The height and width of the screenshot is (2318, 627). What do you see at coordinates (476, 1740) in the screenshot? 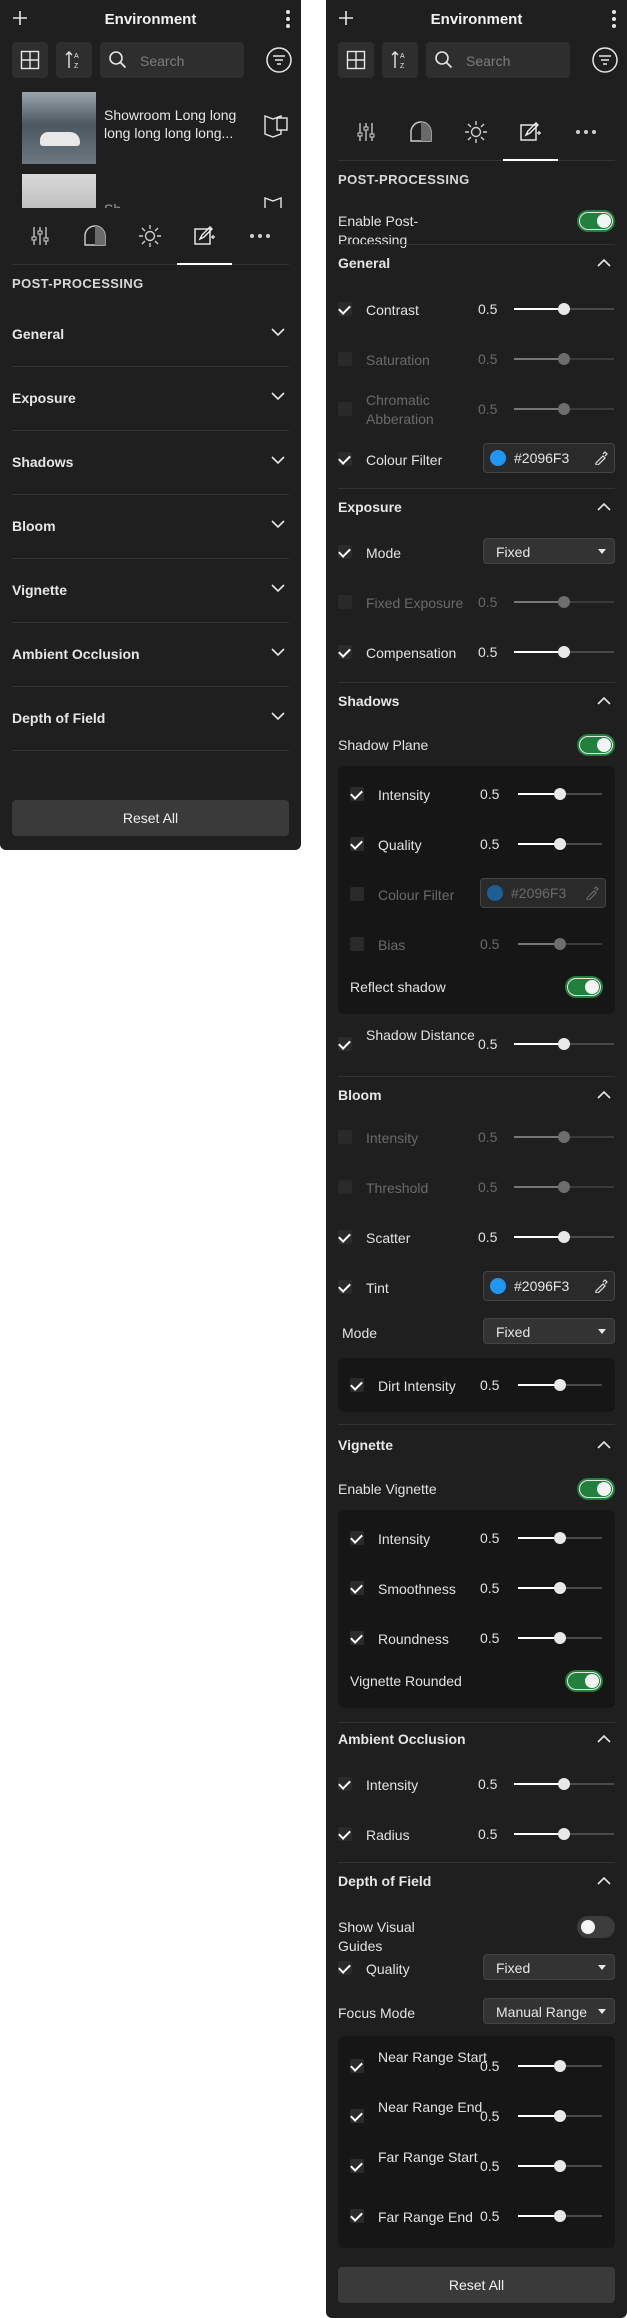
I see `section-ambient-occlusion-header: Ambient Occlusion` at bounding box center [476, 1740].